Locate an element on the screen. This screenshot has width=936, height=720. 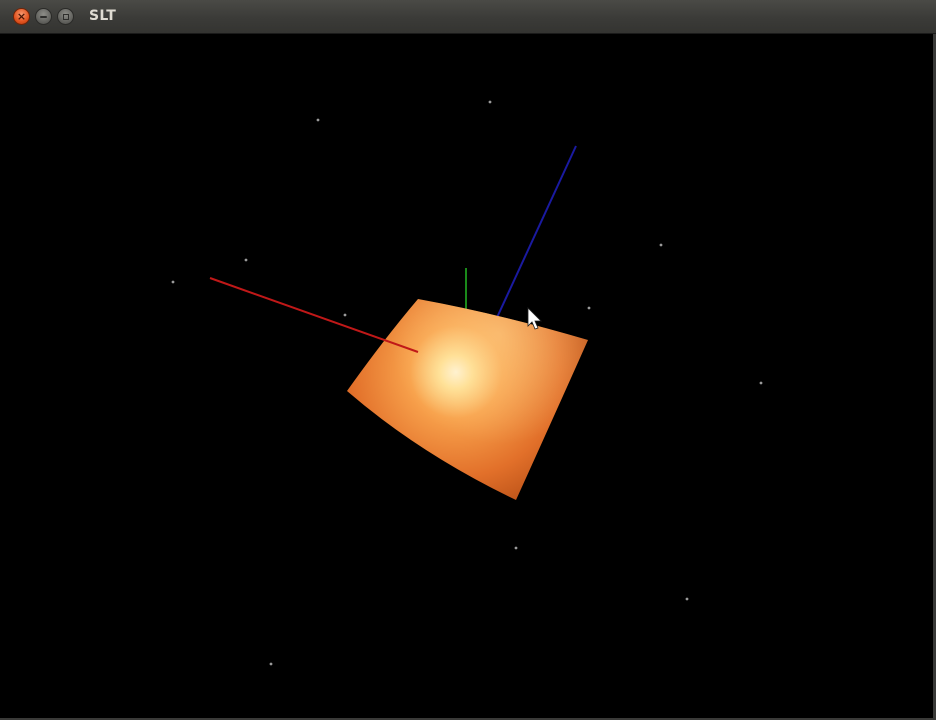
minimize-icon is located at coordinates (43, 16).